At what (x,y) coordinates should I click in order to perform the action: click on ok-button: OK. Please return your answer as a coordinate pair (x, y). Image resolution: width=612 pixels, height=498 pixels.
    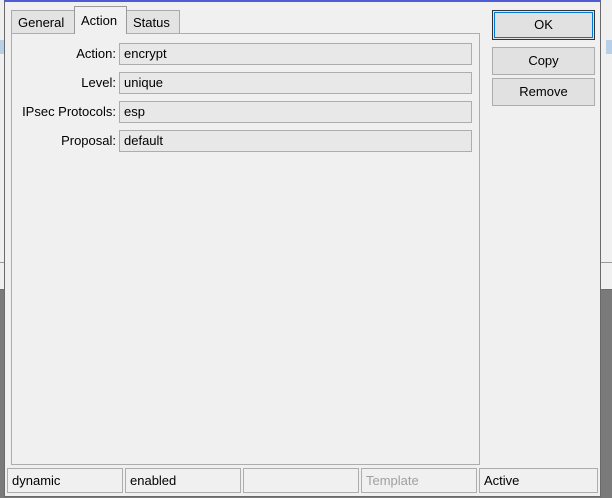
    Looking at the image, I should click on (543, 25).